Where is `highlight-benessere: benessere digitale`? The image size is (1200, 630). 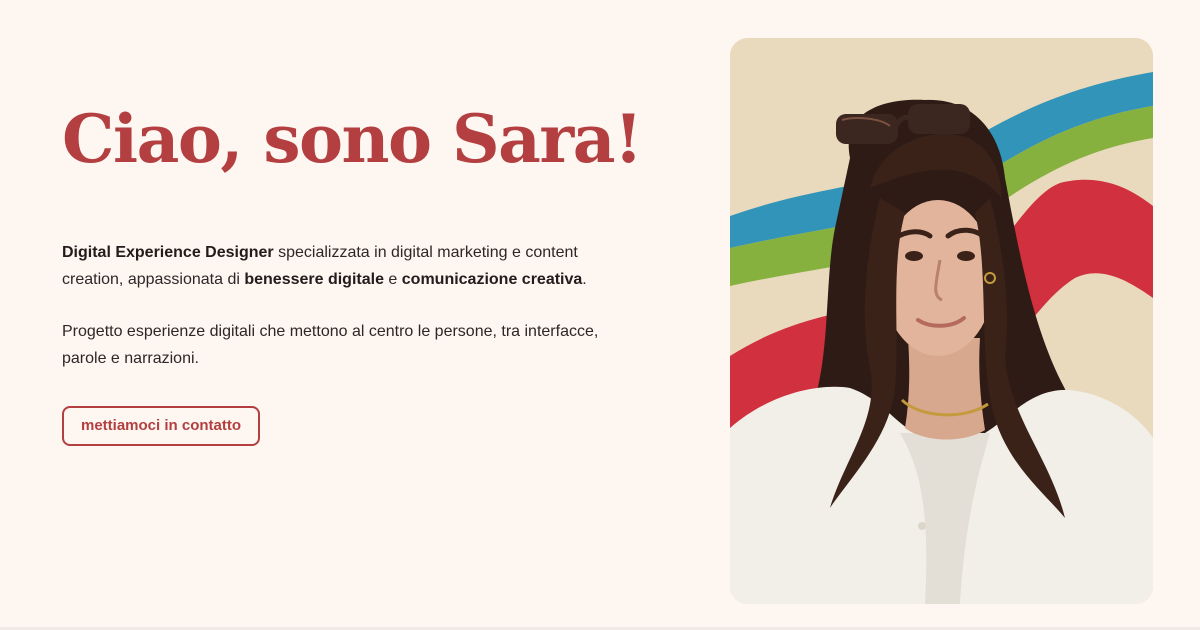
highlight-benessere: benessere digitale is located at coordinates (314, 279).